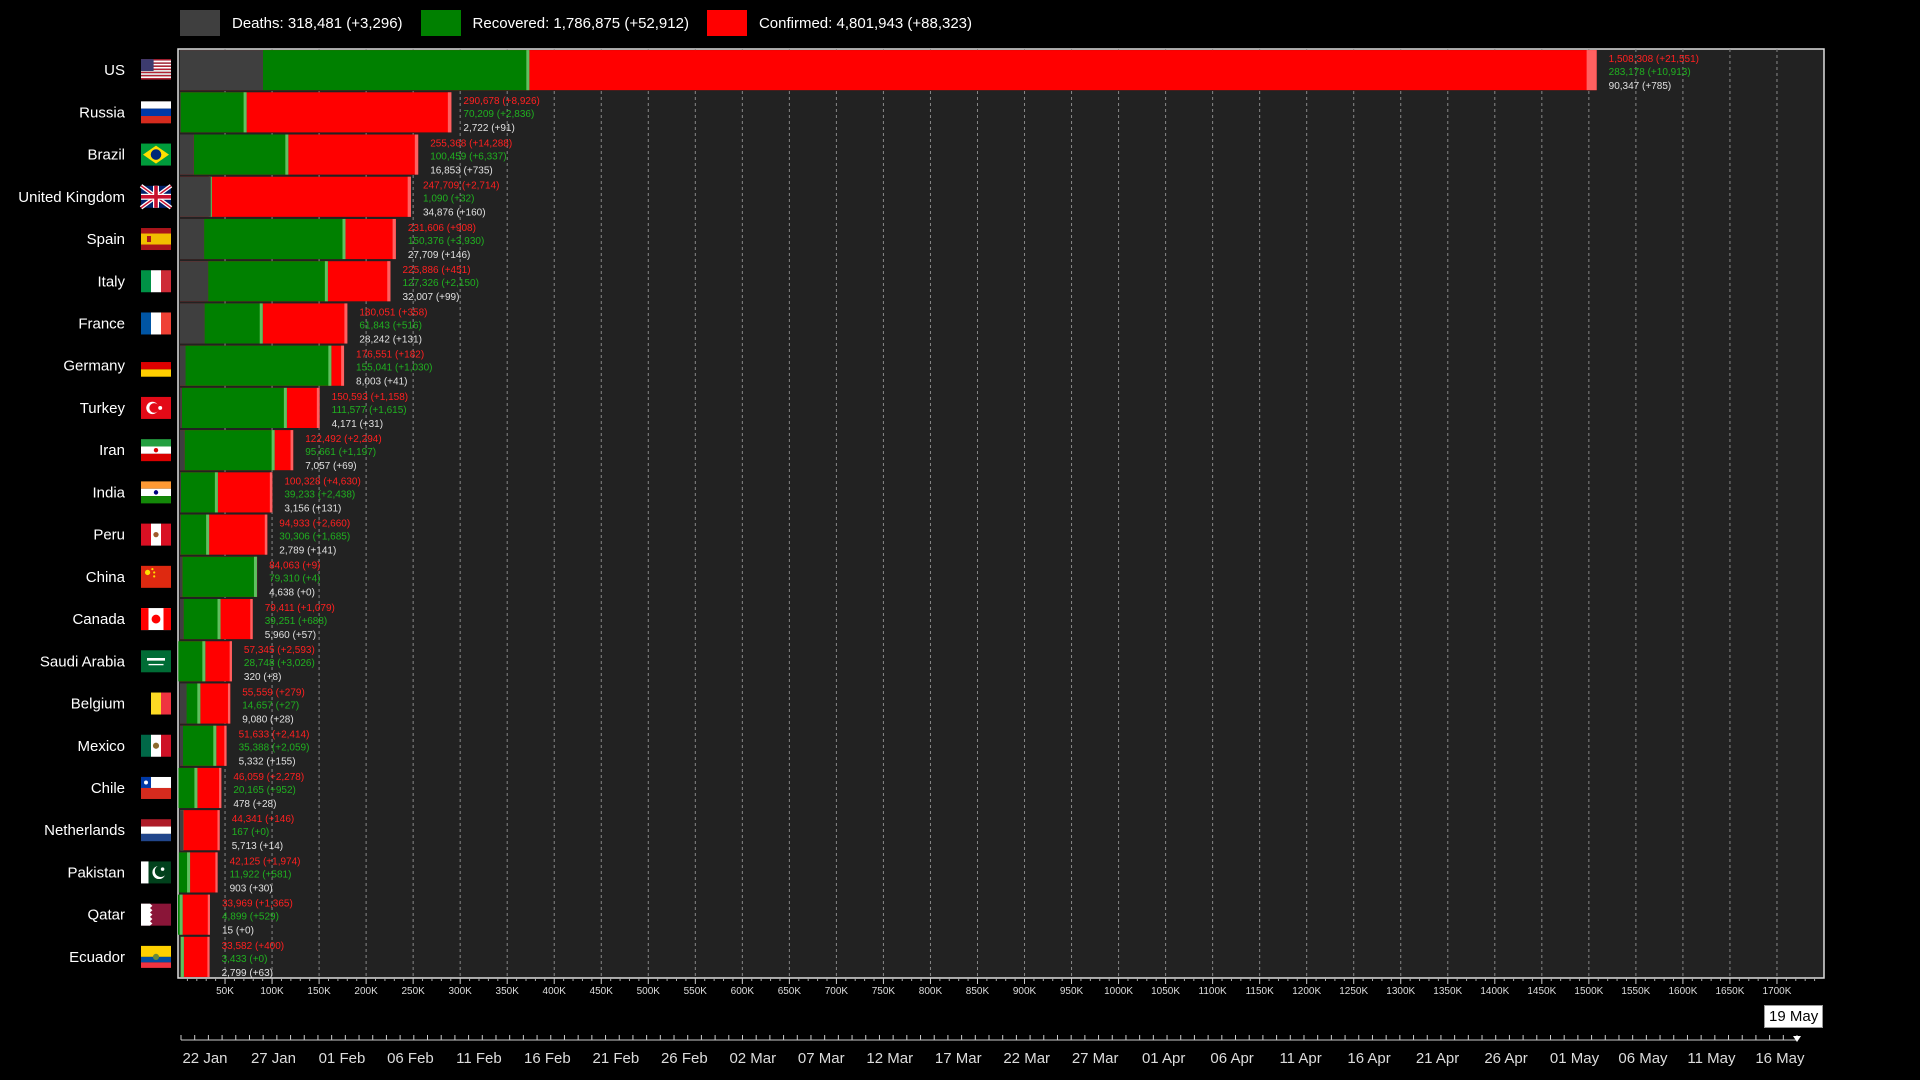 This screenshot has height=1080, width=1920. What do you see at coordinates (1780, 1058) in the screenshot?
I see `timeline-label: 16 May` at bounding box center [1780, 1058].